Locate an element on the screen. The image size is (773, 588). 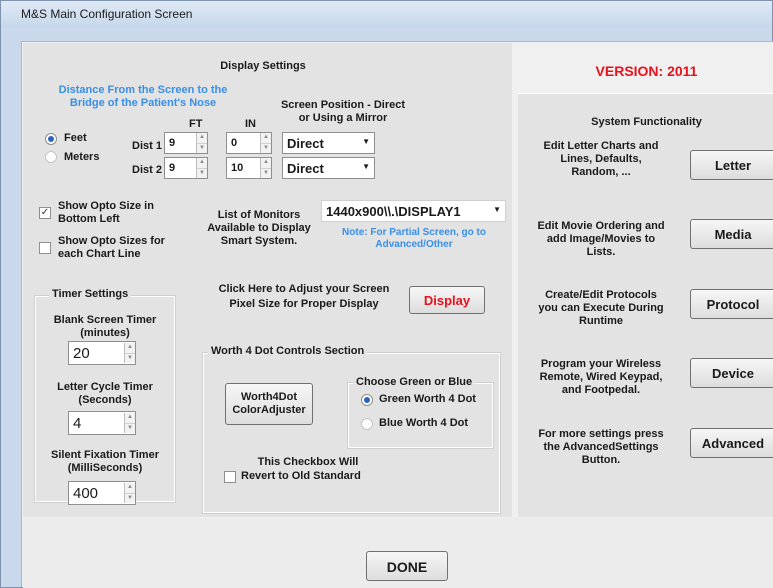
blank-timer-label-line1: Blank Screen Timer is located at coordinates (105, 320).